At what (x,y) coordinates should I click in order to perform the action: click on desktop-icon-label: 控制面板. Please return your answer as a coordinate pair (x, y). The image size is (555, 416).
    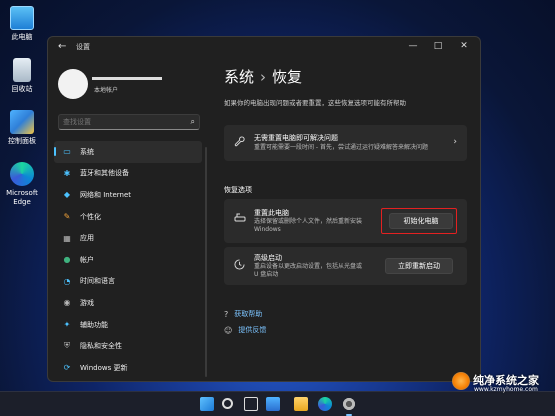
    Looking at the image, I should click on (22, 141).